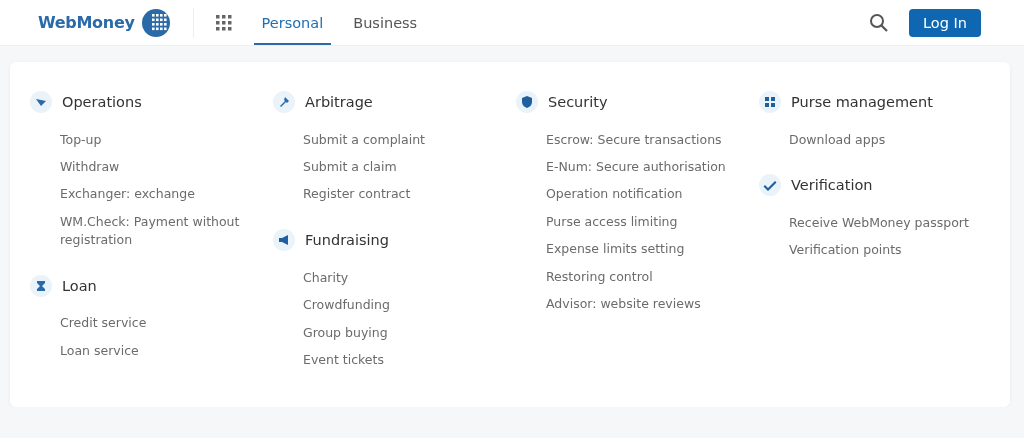  What do you see at coordinates (284, 240) in the screenshot?
I see `megaphone-icon` at bounding box center [284, 240].